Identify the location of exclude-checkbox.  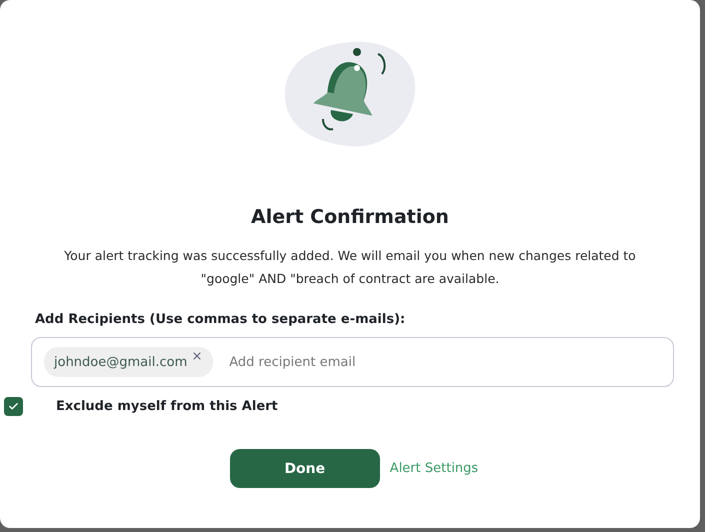
(13, 406).